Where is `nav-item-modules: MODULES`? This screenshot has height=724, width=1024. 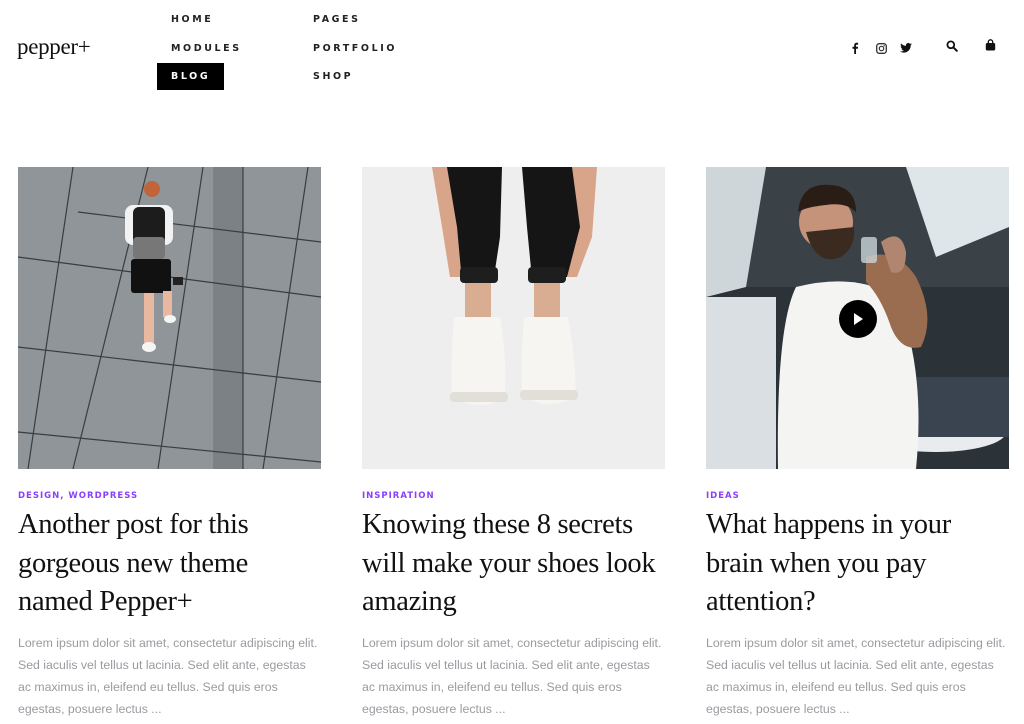
nav-item-modules: MODULES is located at coordinates (206, 48).